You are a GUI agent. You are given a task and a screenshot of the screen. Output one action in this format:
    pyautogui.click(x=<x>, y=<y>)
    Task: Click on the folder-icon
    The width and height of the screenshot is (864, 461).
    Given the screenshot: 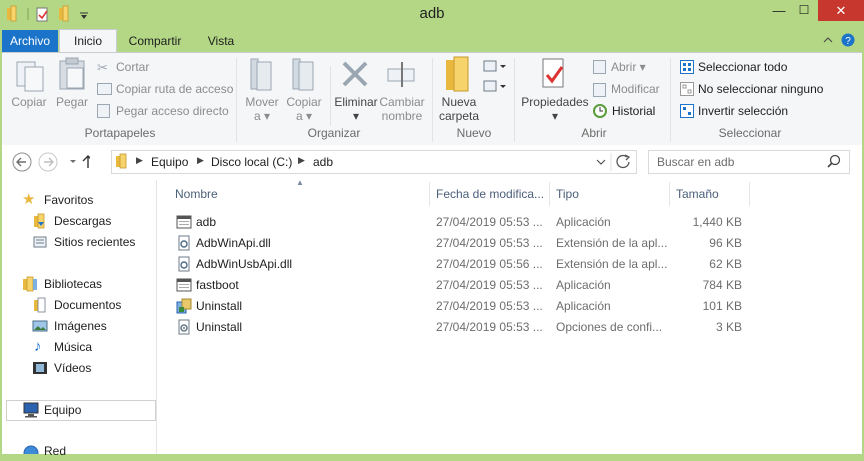 What is the action you would take?
    pyautogui.click(x=121, y=161)
    